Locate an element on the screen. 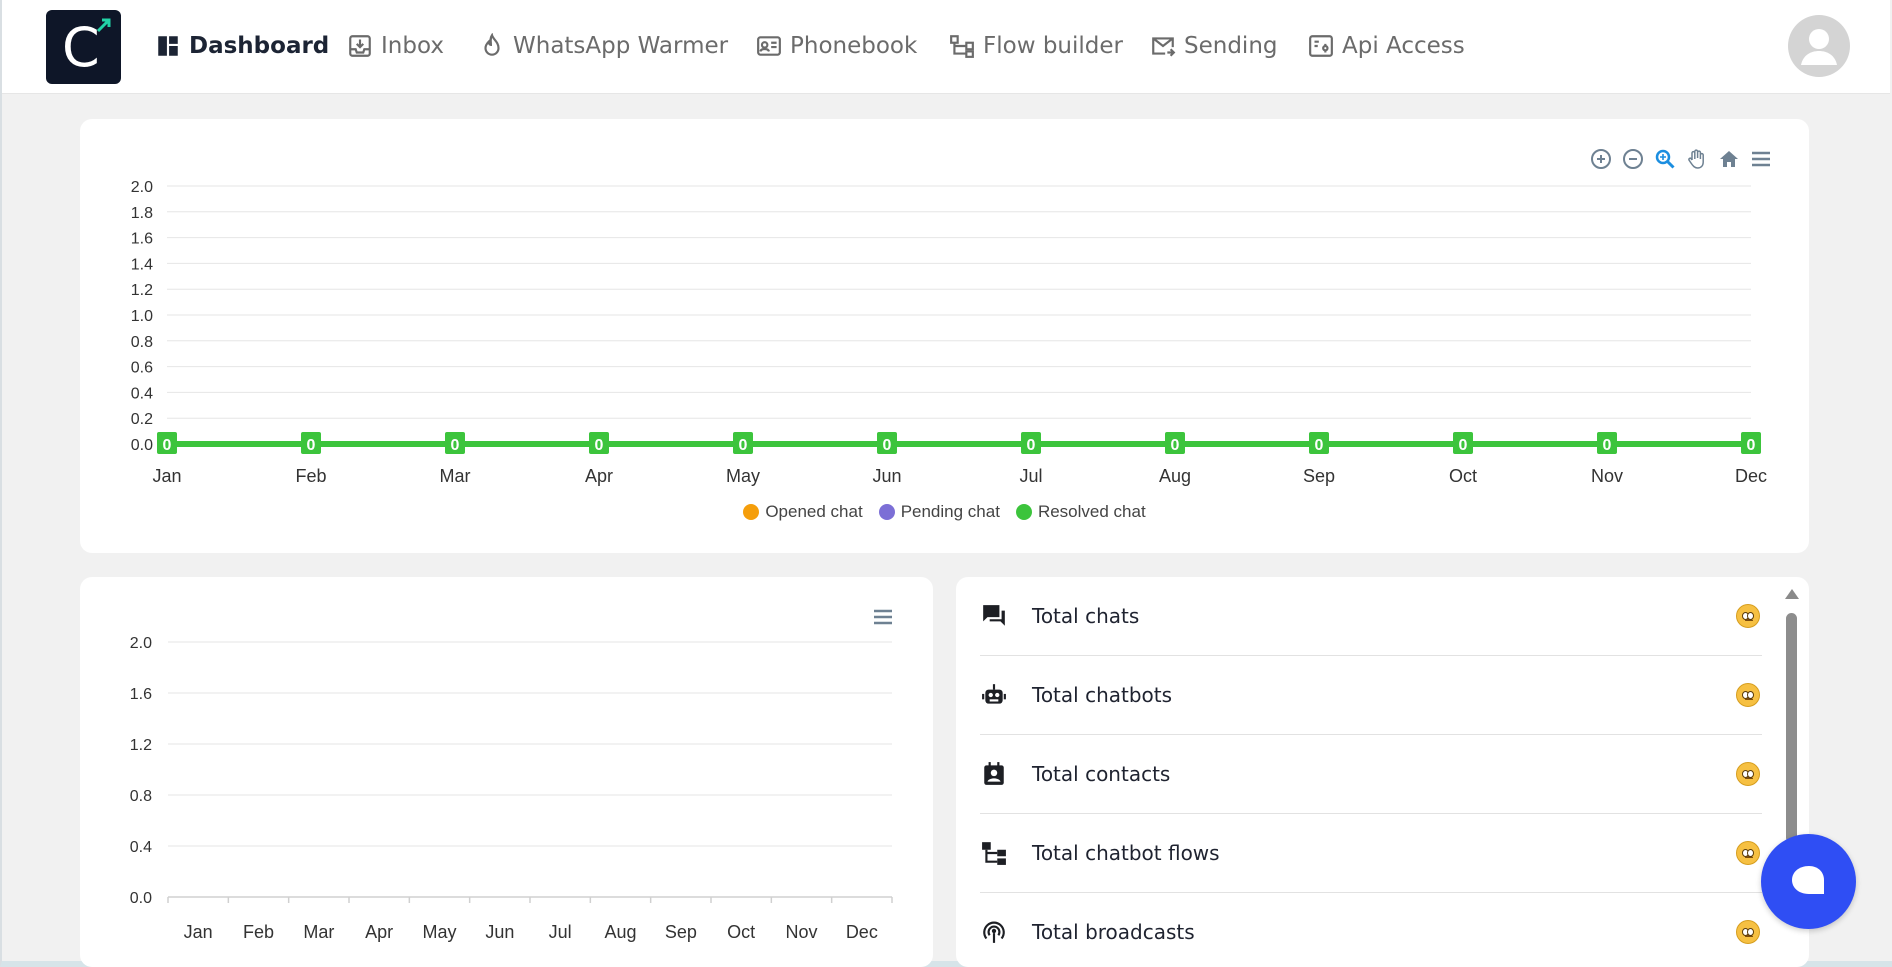  robot-icon is located at coordinates (994, 695).